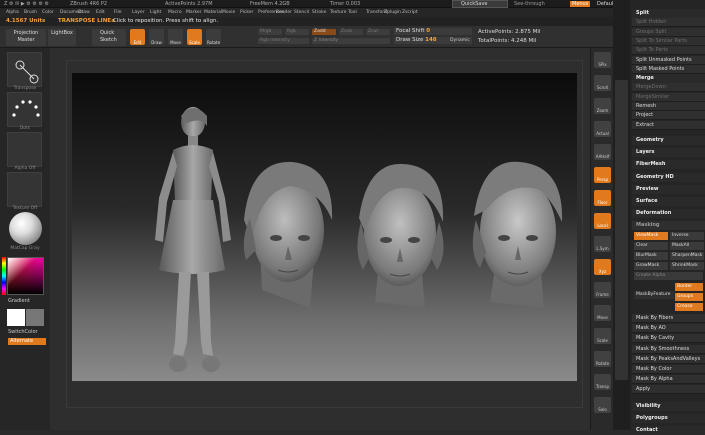  What do you see at coordinates (602, 175) in the screenshot?
I see `shelf-persp-button: Persp` at bounding box center [602, 175].